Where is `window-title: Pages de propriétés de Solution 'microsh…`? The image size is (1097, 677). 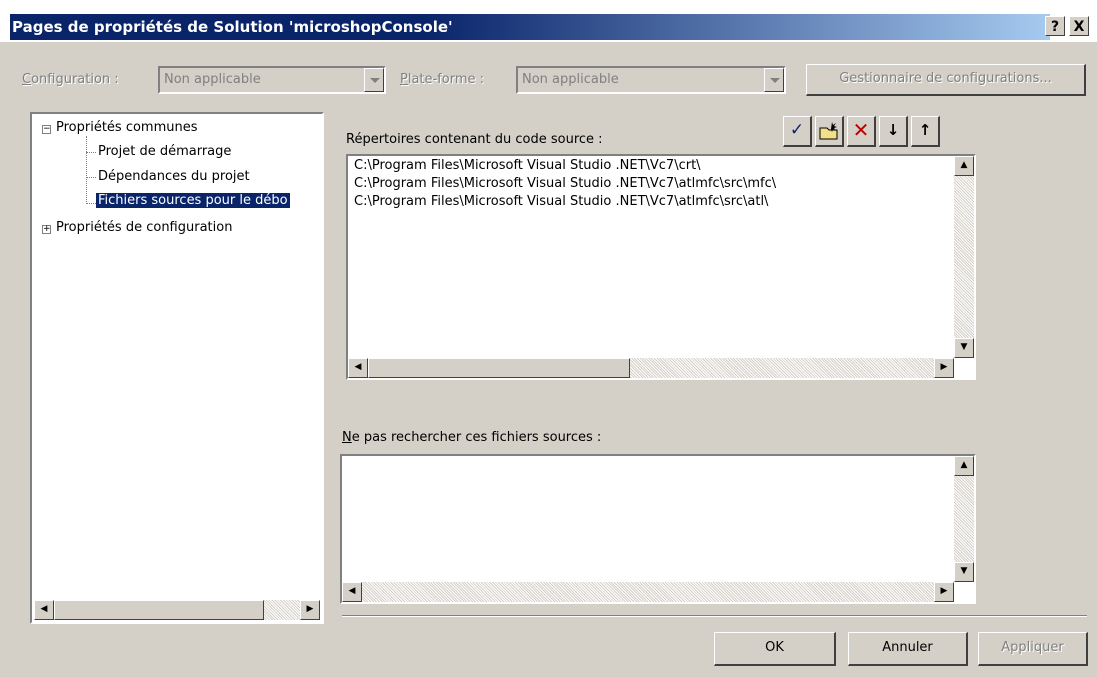
window-title: Pages de propriétés de Solution 'microsh… is located at coordinates (232, 27).